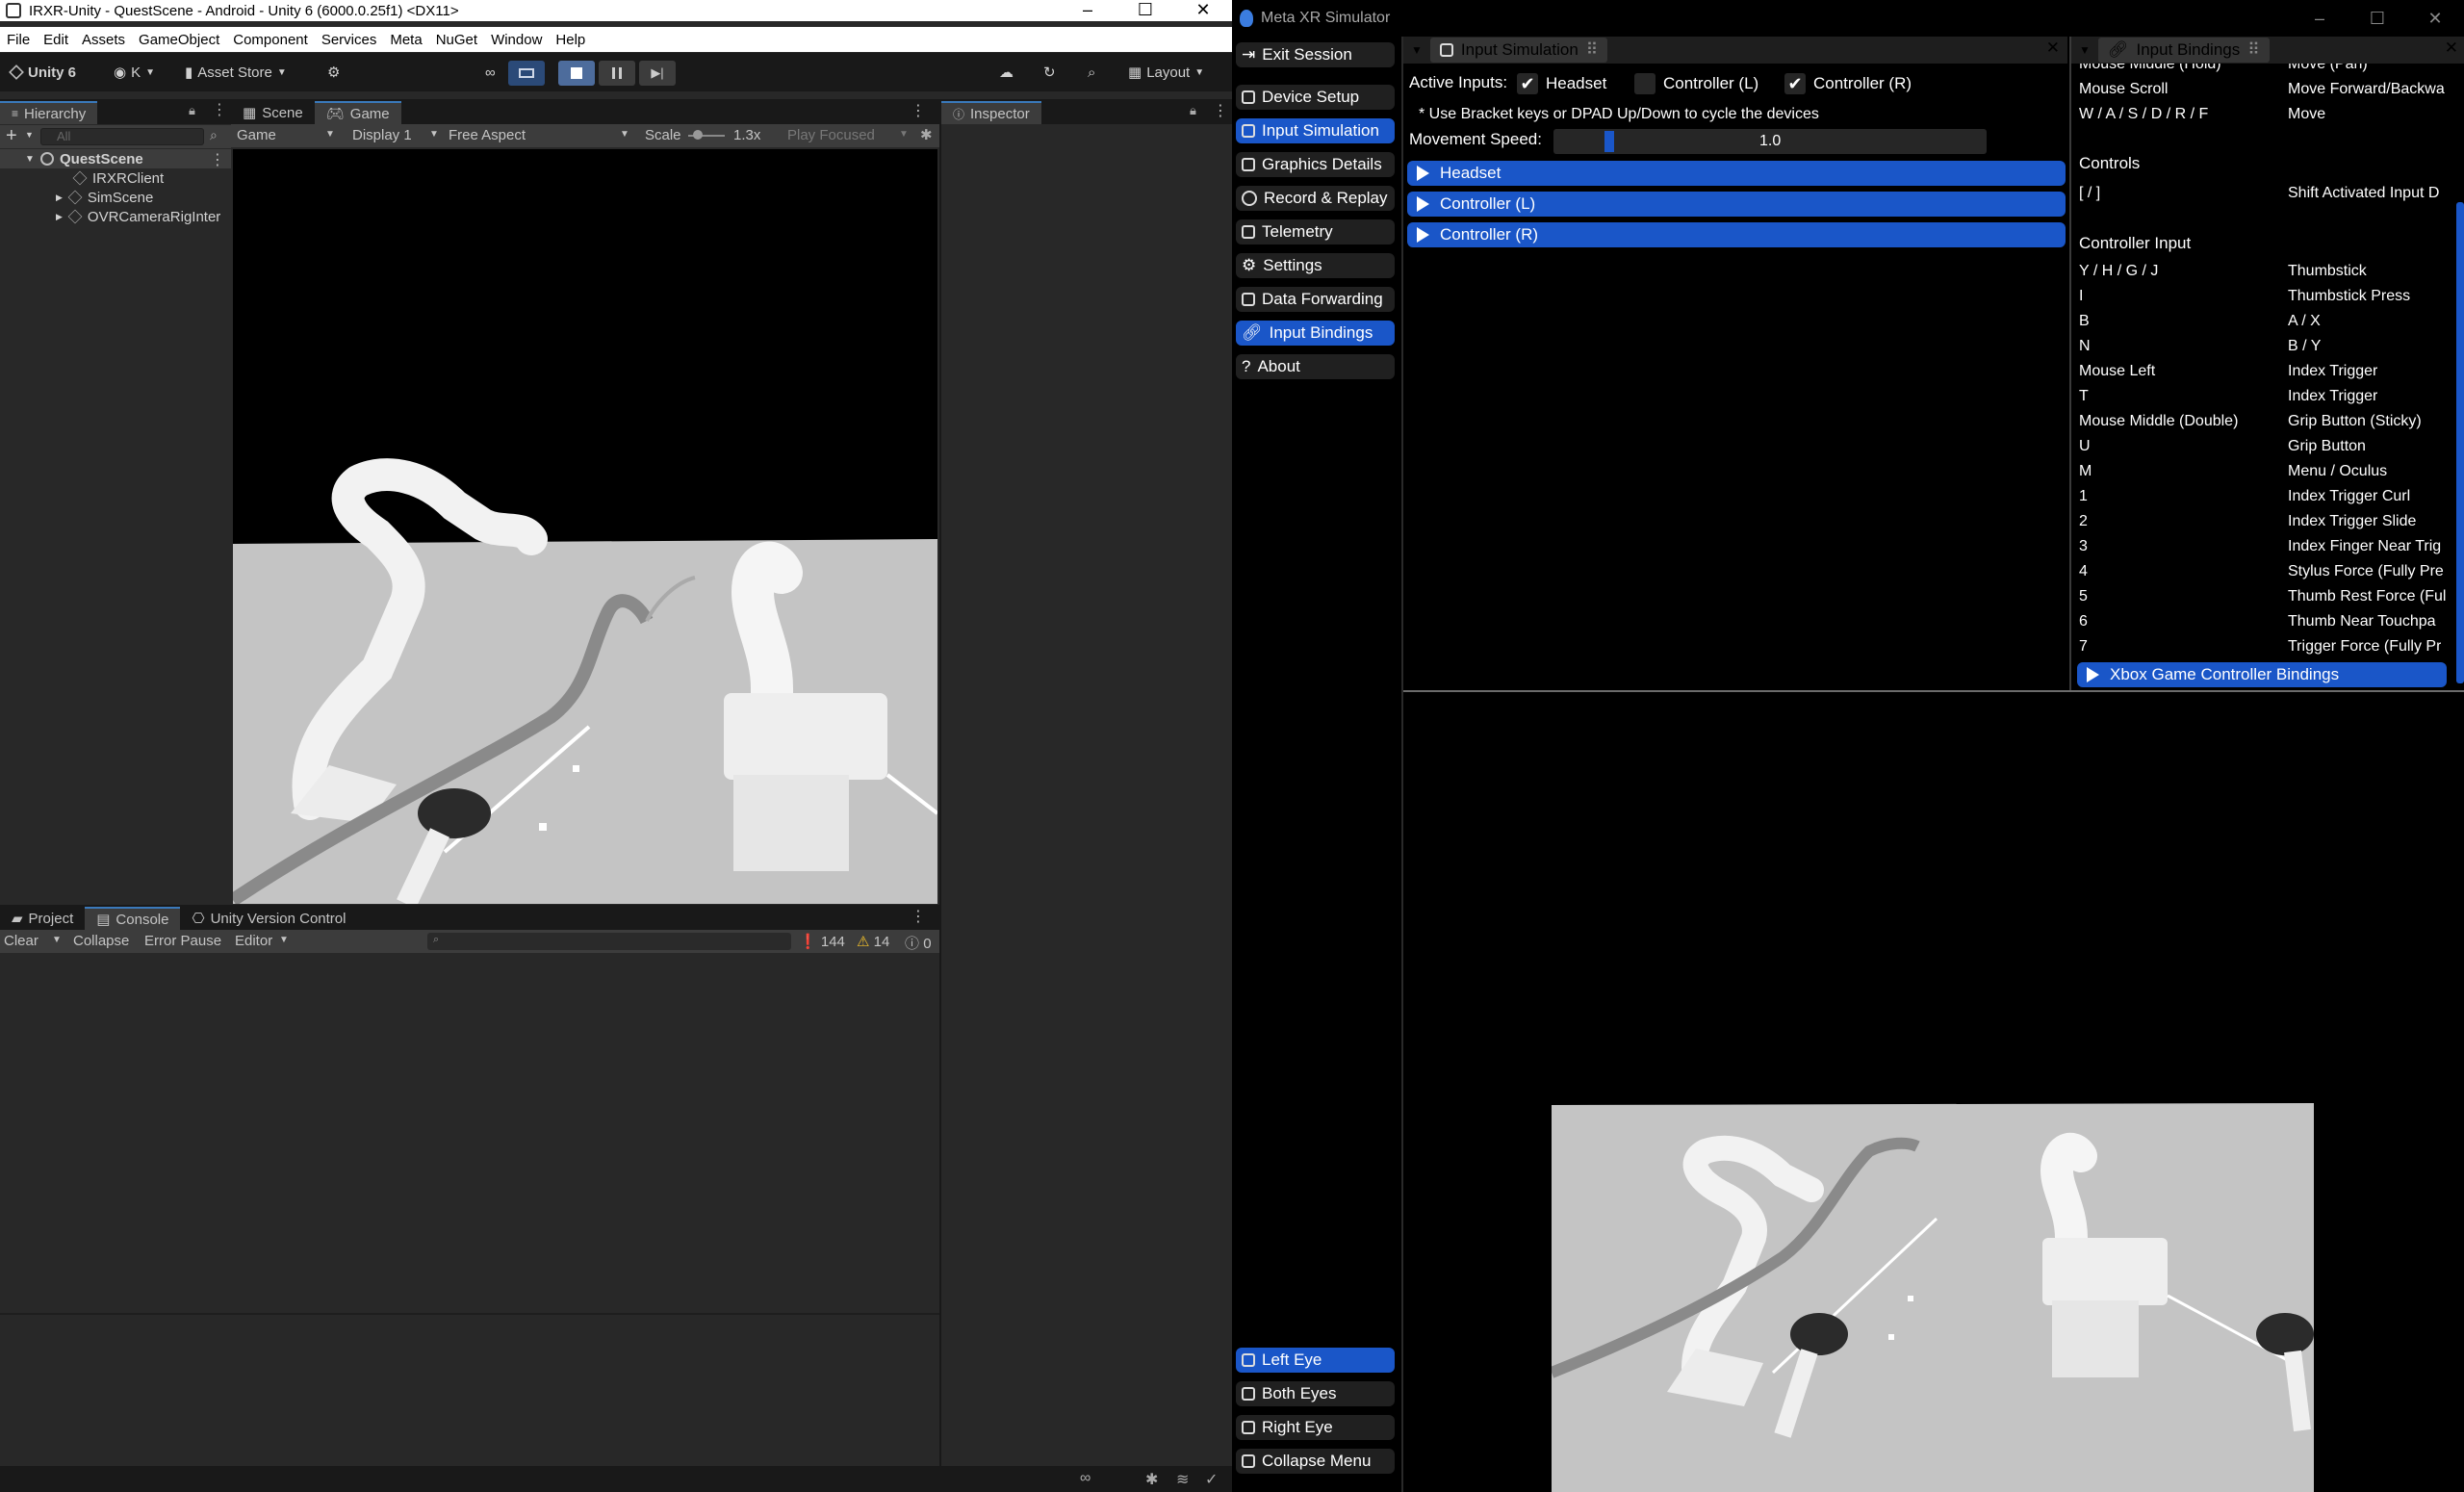  I want to click on headset-checkbox-row: ✔ Headset, so click(1561, 83).